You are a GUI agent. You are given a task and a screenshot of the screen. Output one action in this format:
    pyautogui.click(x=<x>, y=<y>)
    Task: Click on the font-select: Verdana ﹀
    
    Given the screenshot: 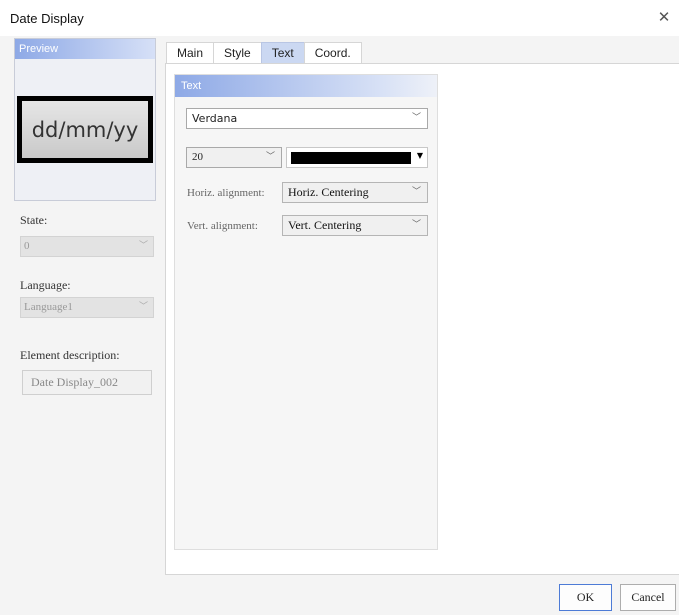 What is the action you would take?
    pyautogui.click(x=307, y=118)
    